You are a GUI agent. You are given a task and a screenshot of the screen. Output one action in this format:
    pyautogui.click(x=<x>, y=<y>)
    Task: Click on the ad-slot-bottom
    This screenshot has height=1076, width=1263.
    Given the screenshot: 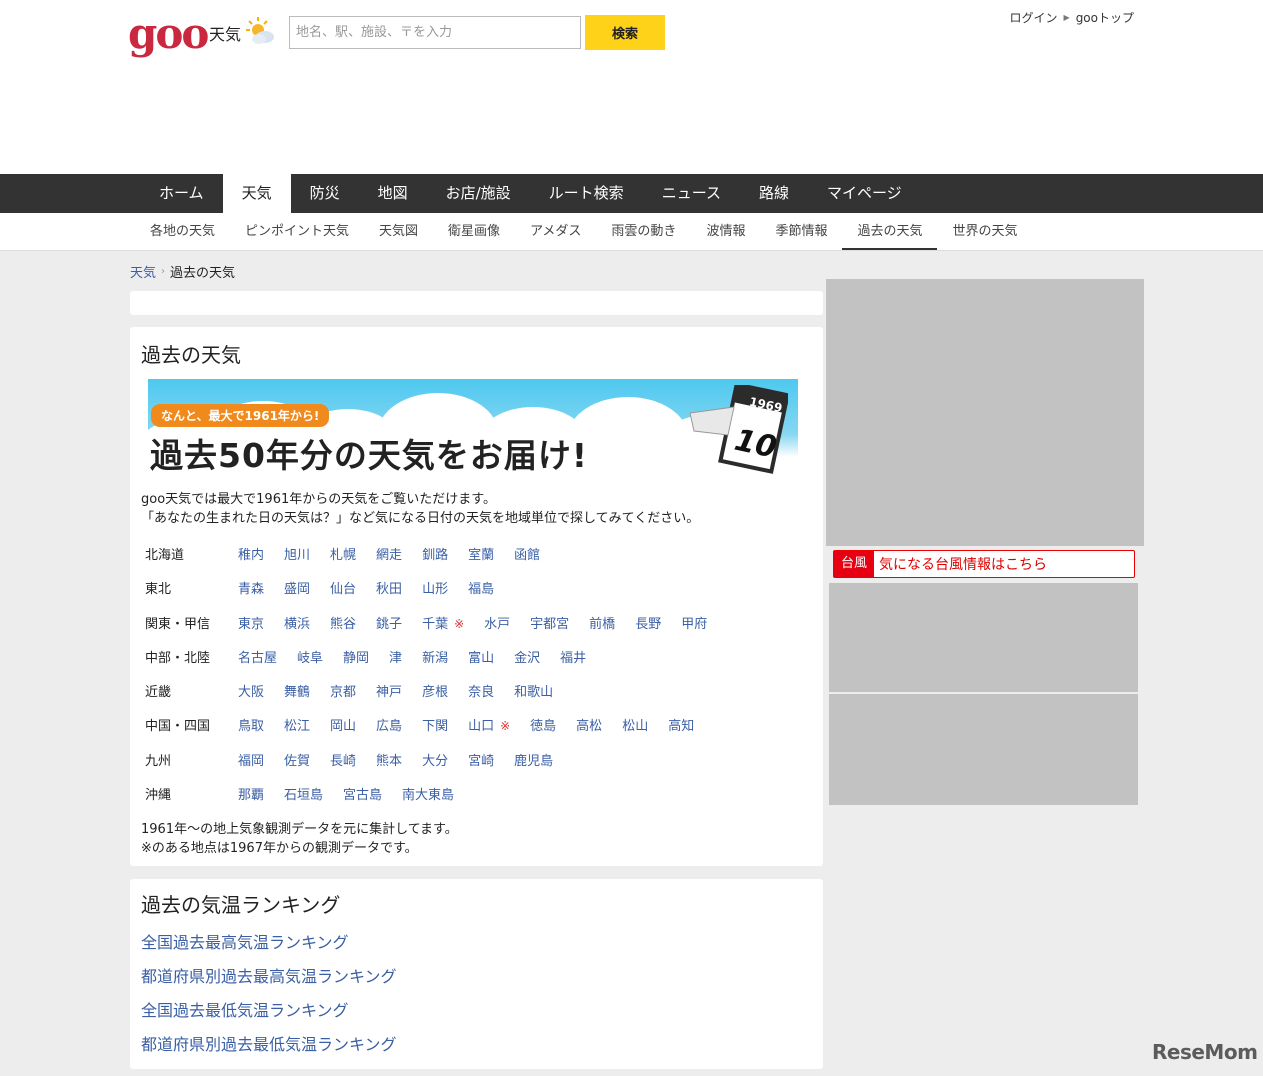 What is the action you would take?
    pyautogui.click(x=983, y=749)
    